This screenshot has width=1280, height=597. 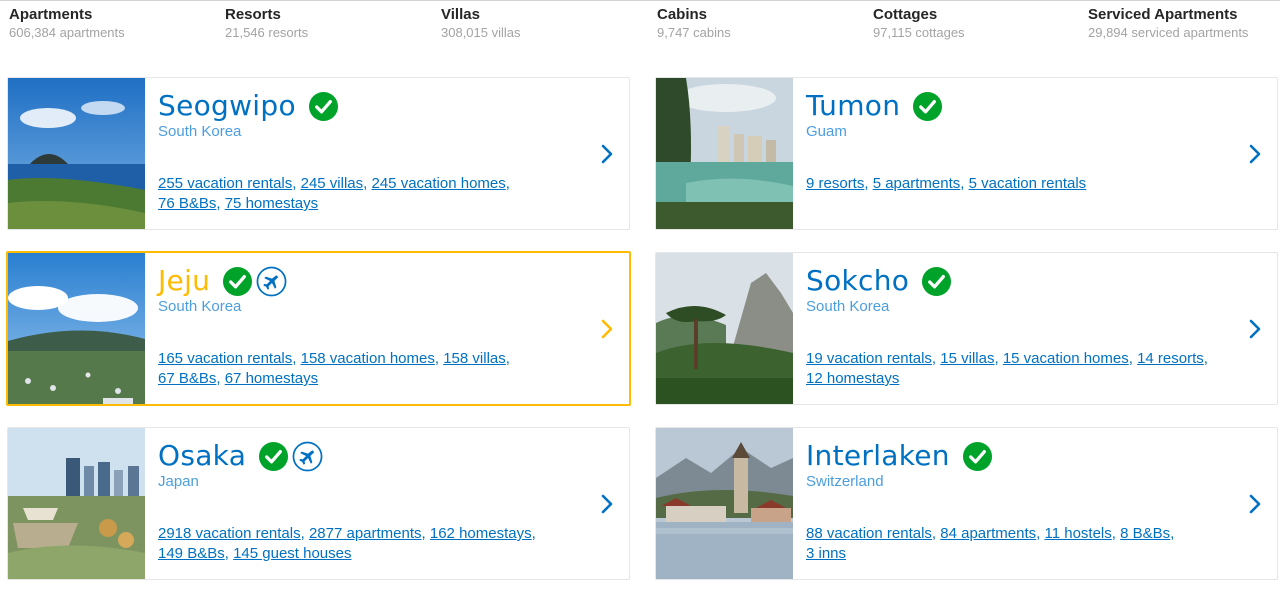 I want to click on city-name: Seogwipo, so click(x=227, y=105).